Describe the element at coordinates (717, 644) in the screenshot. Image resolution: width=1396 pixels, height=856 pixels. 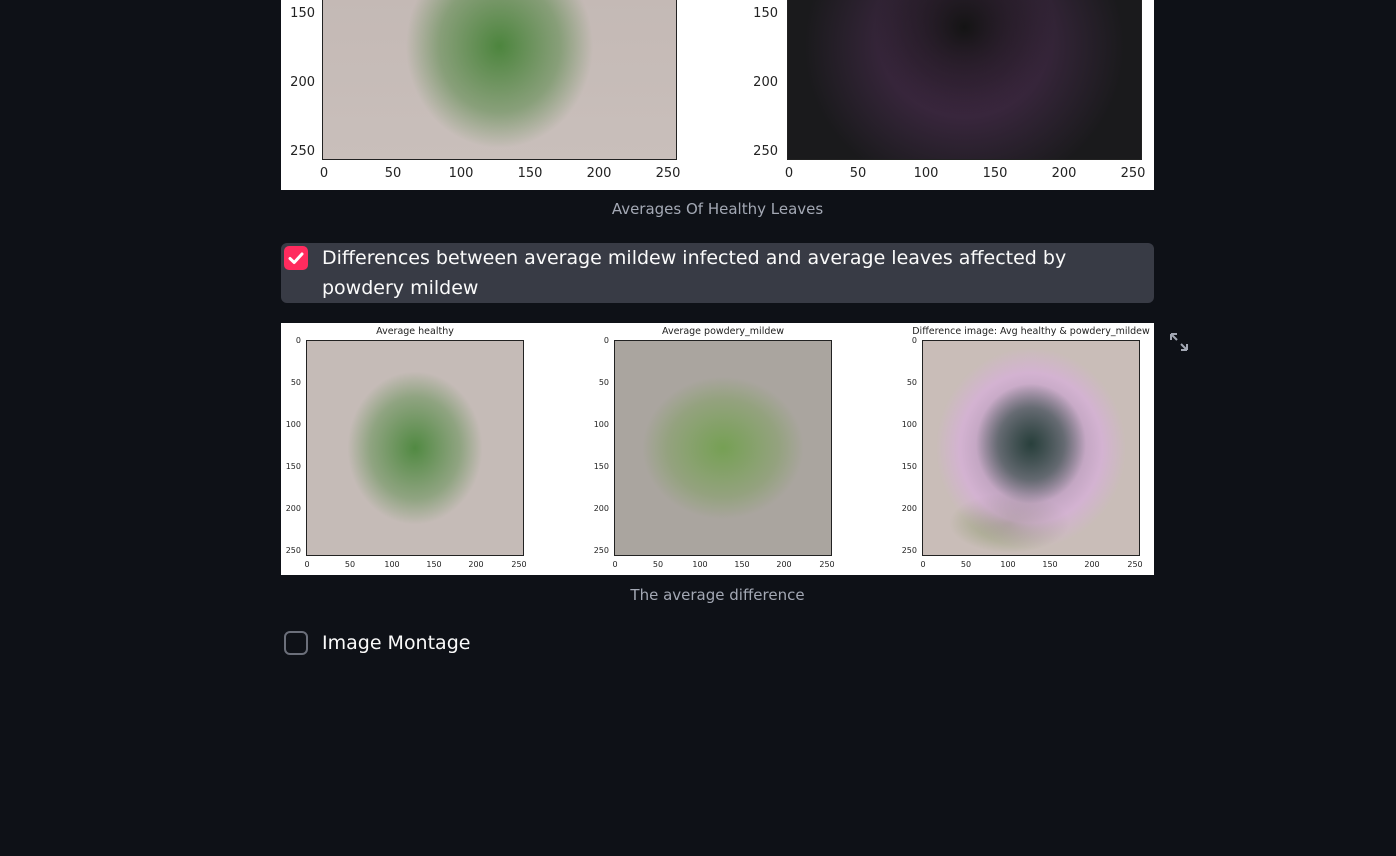
I see `image-montage-checkbox-row: Image Montage` at that location.